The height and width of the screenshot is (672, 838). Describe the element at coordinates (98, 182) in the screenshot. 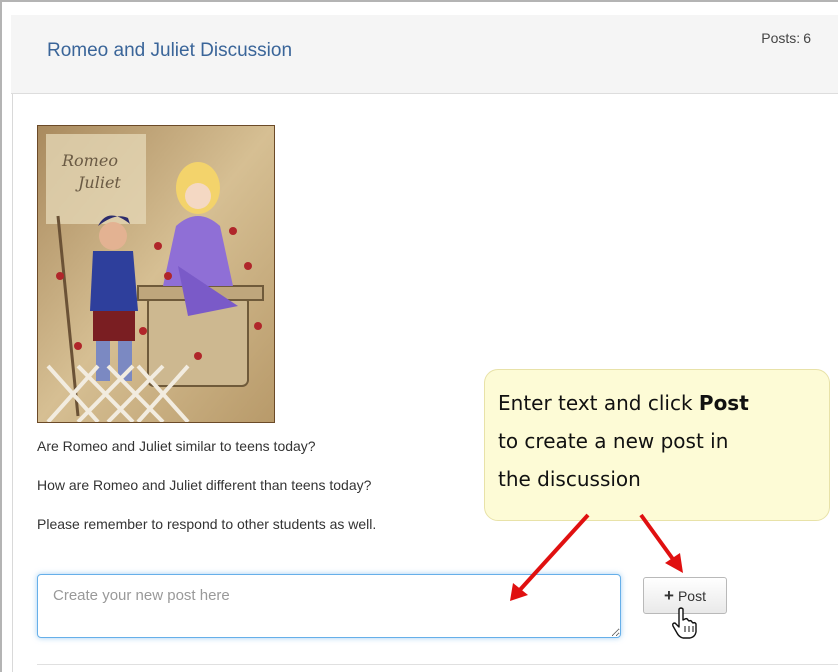

I see `svg-text: Juliet` at that location.